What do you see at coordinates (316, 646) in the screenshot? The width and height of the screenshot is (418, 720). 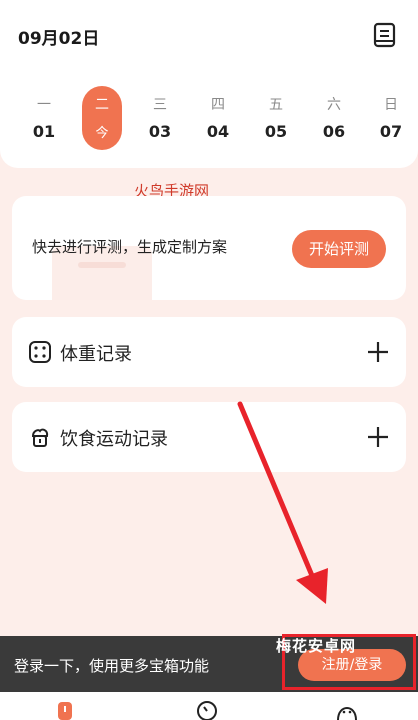 I see `watermark-bottom: 梅花安卓网` at bounding box center [316, 646].